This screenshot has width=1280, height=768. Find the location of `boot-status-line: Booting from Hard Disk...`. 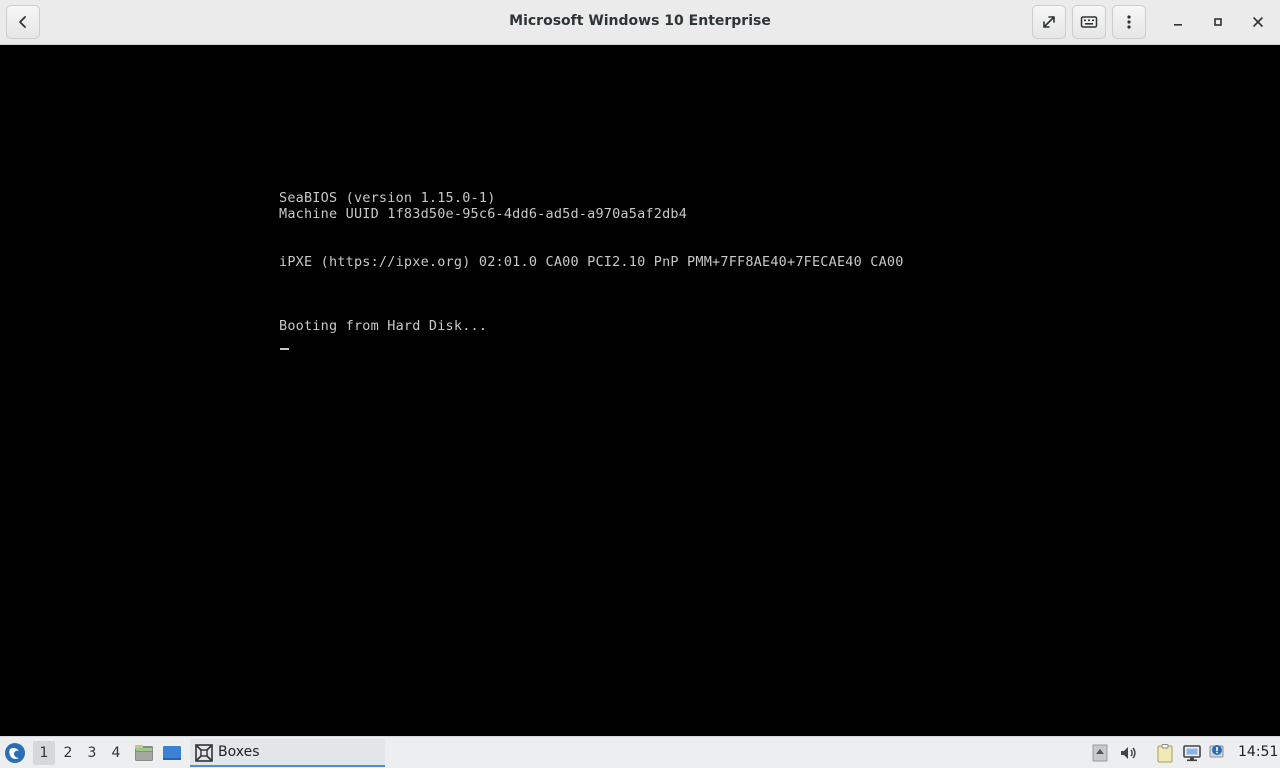

boot-status-line: Booting from Hard Disk... is located at coordinates (383, 326).